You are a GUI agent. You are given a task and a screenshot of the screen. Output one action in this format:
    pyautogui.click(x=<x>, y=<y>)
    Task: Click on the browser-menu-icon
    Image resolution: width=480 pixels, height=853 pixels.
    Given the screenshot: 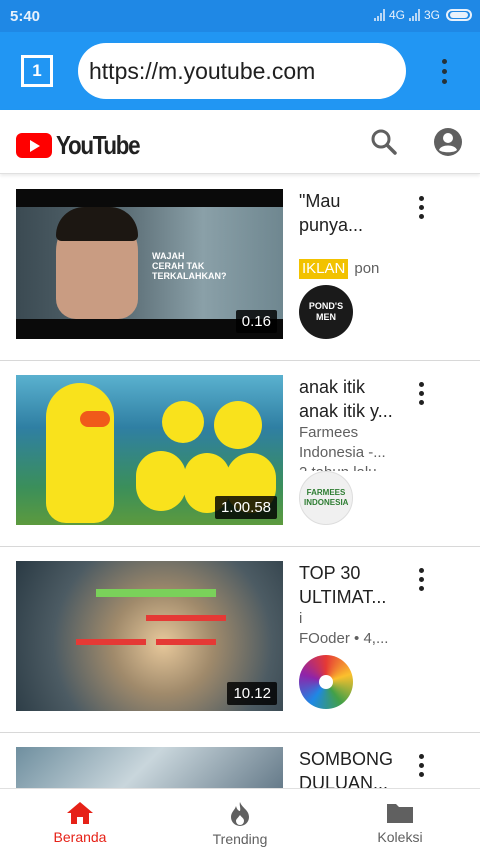 What is the action you would take?
    pyautogui.click(x=444, y=71)
    